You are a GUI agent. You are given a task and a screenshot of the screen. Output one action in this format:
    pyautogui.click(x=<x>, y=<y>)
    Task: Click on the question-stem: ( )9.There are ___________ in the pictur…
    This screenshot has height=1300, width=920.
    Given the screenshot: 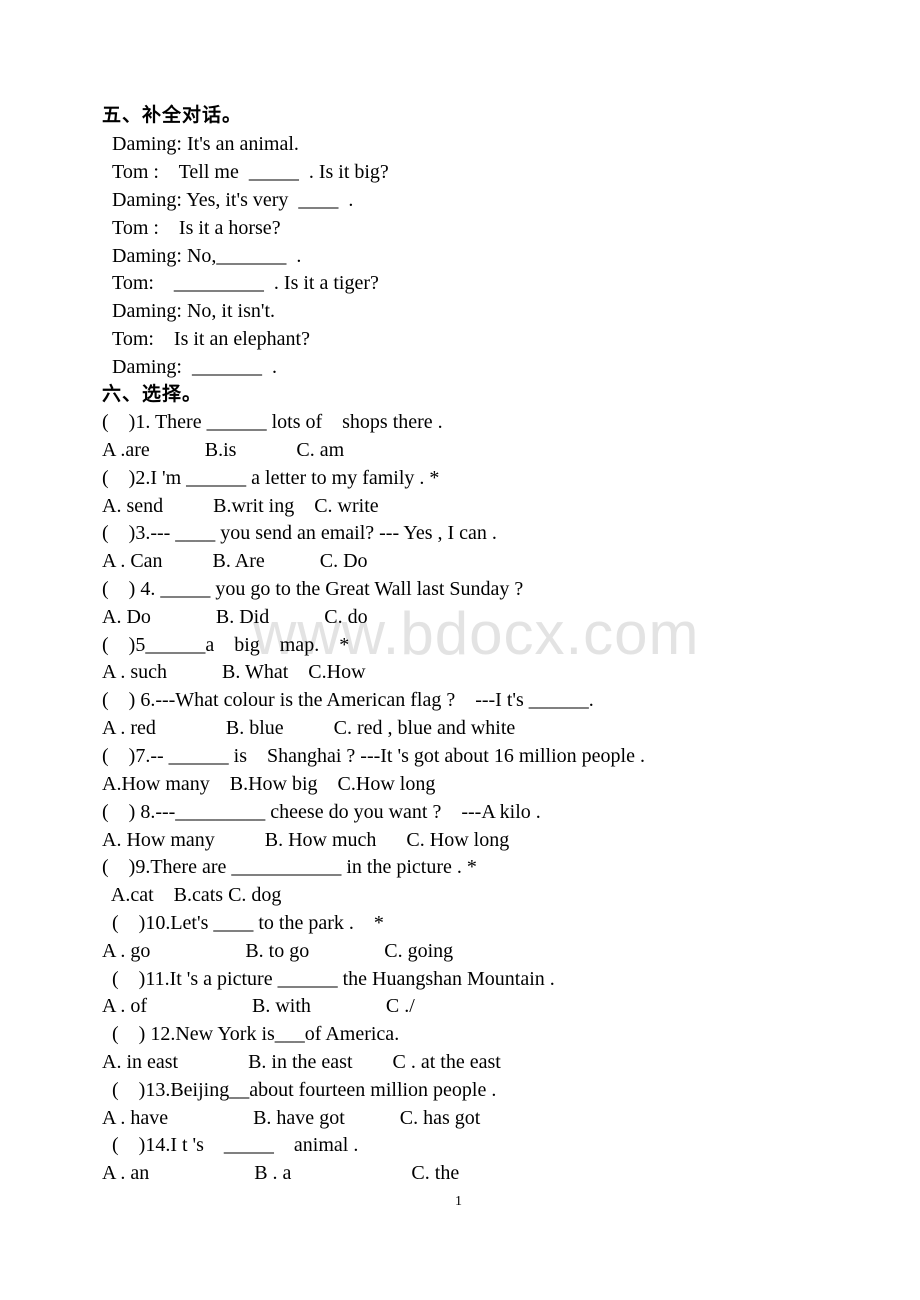 What is the action you would take?
    pyautogui.click(x=289, y=867)
    